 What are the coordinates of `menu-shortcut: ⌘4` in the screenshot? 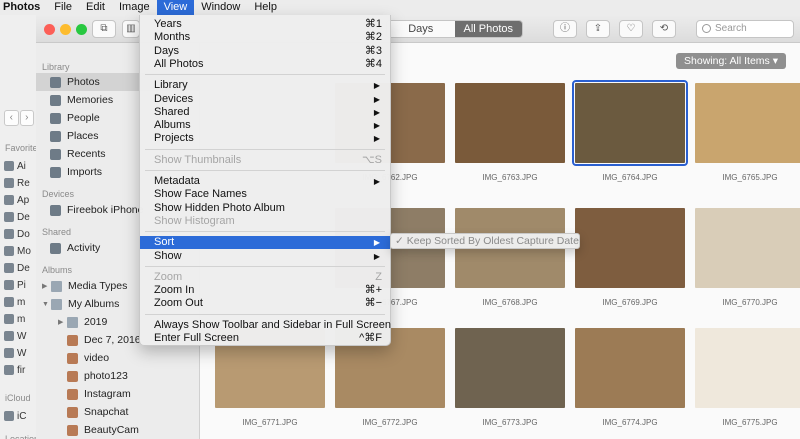 It's located at (373, 63).